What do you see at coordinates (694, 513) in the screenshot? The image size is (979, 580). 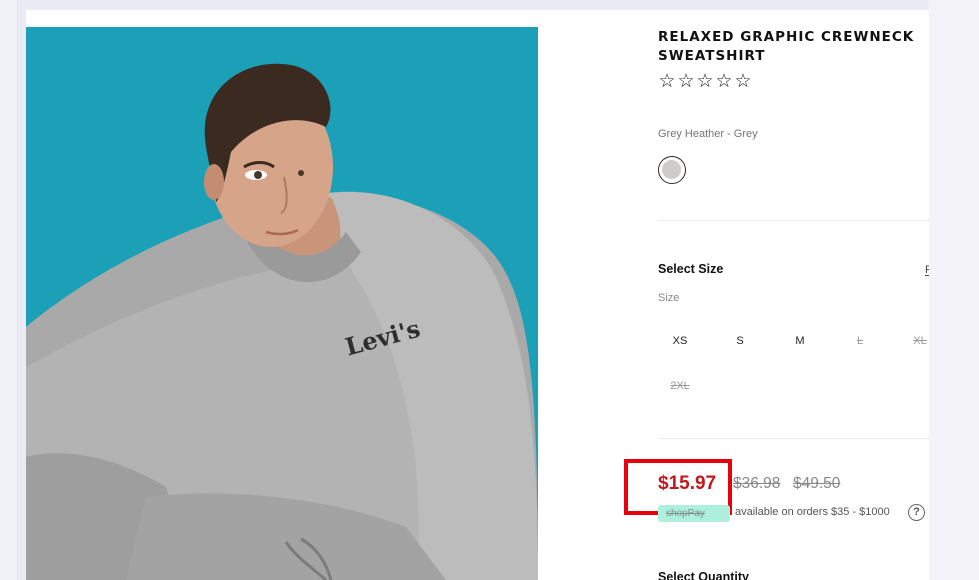 I see `shop-pay-badge: shopPay` at bounding box center [694, 513].